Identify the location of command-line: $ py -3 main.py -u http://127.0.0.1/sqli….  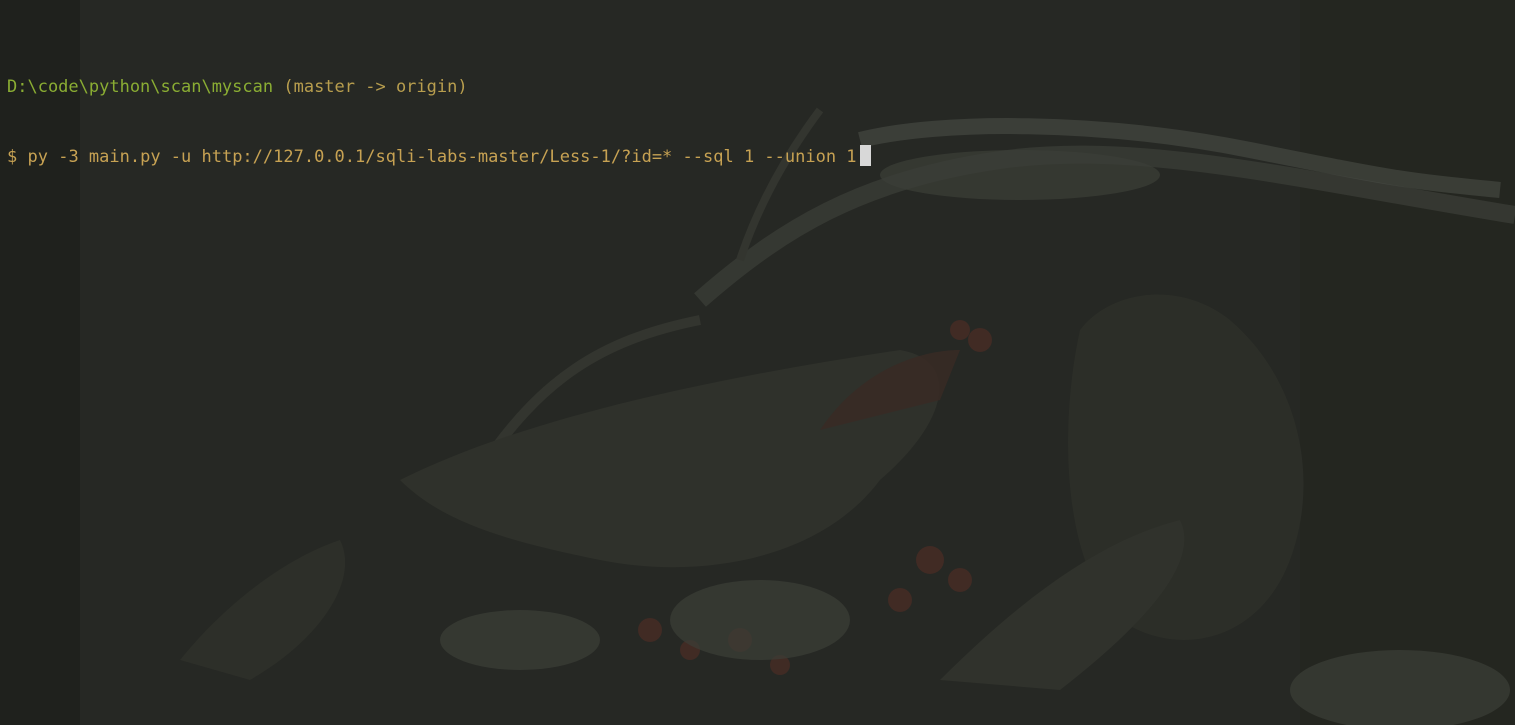
(439, 156).